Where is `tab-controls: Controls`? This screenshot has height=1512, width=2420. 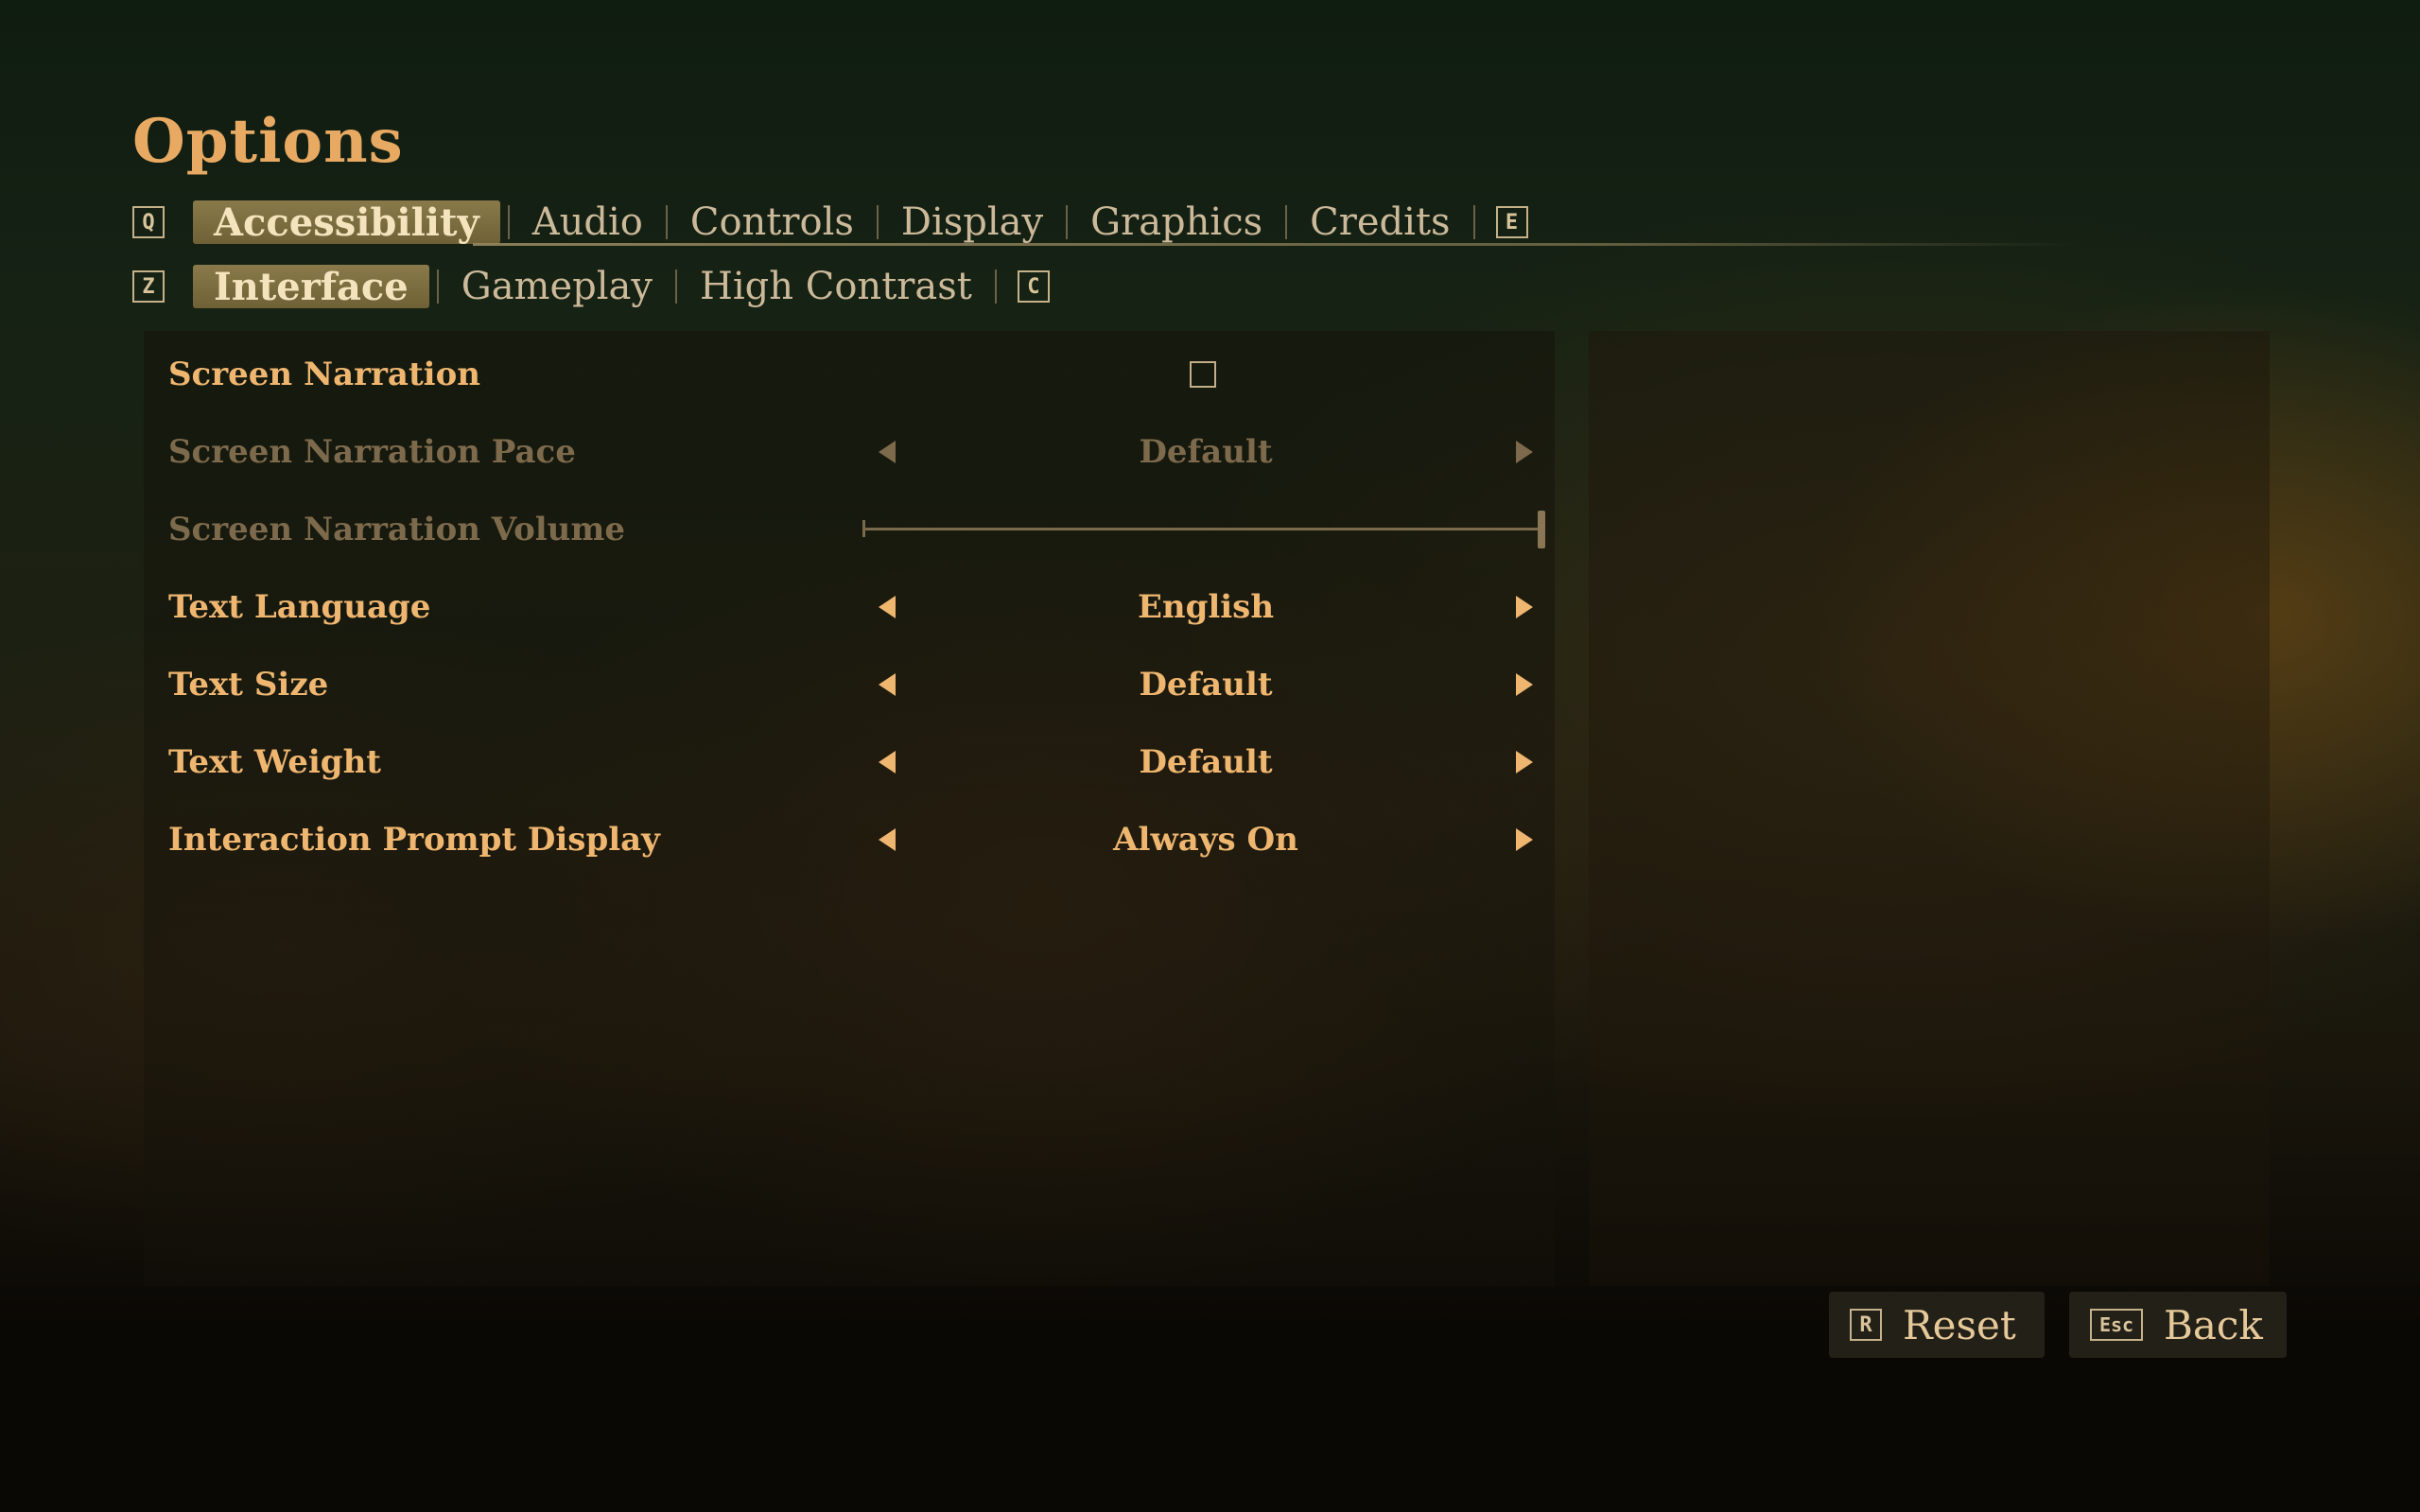
tab-controls: Controls is located at coordinates (772, 222).